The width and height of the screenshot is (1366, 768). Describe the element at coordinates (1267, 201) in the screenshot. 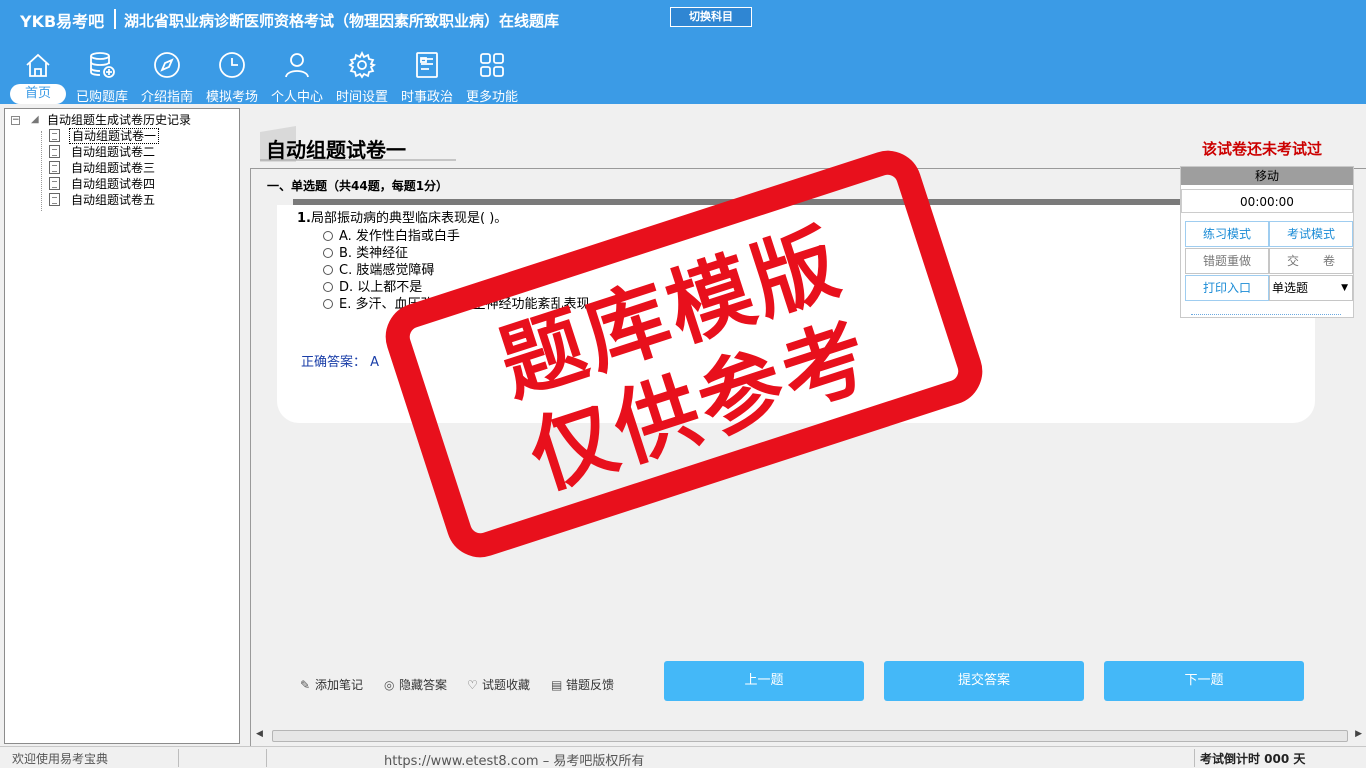

I see `exam-timer: 00:00:00` at that location.